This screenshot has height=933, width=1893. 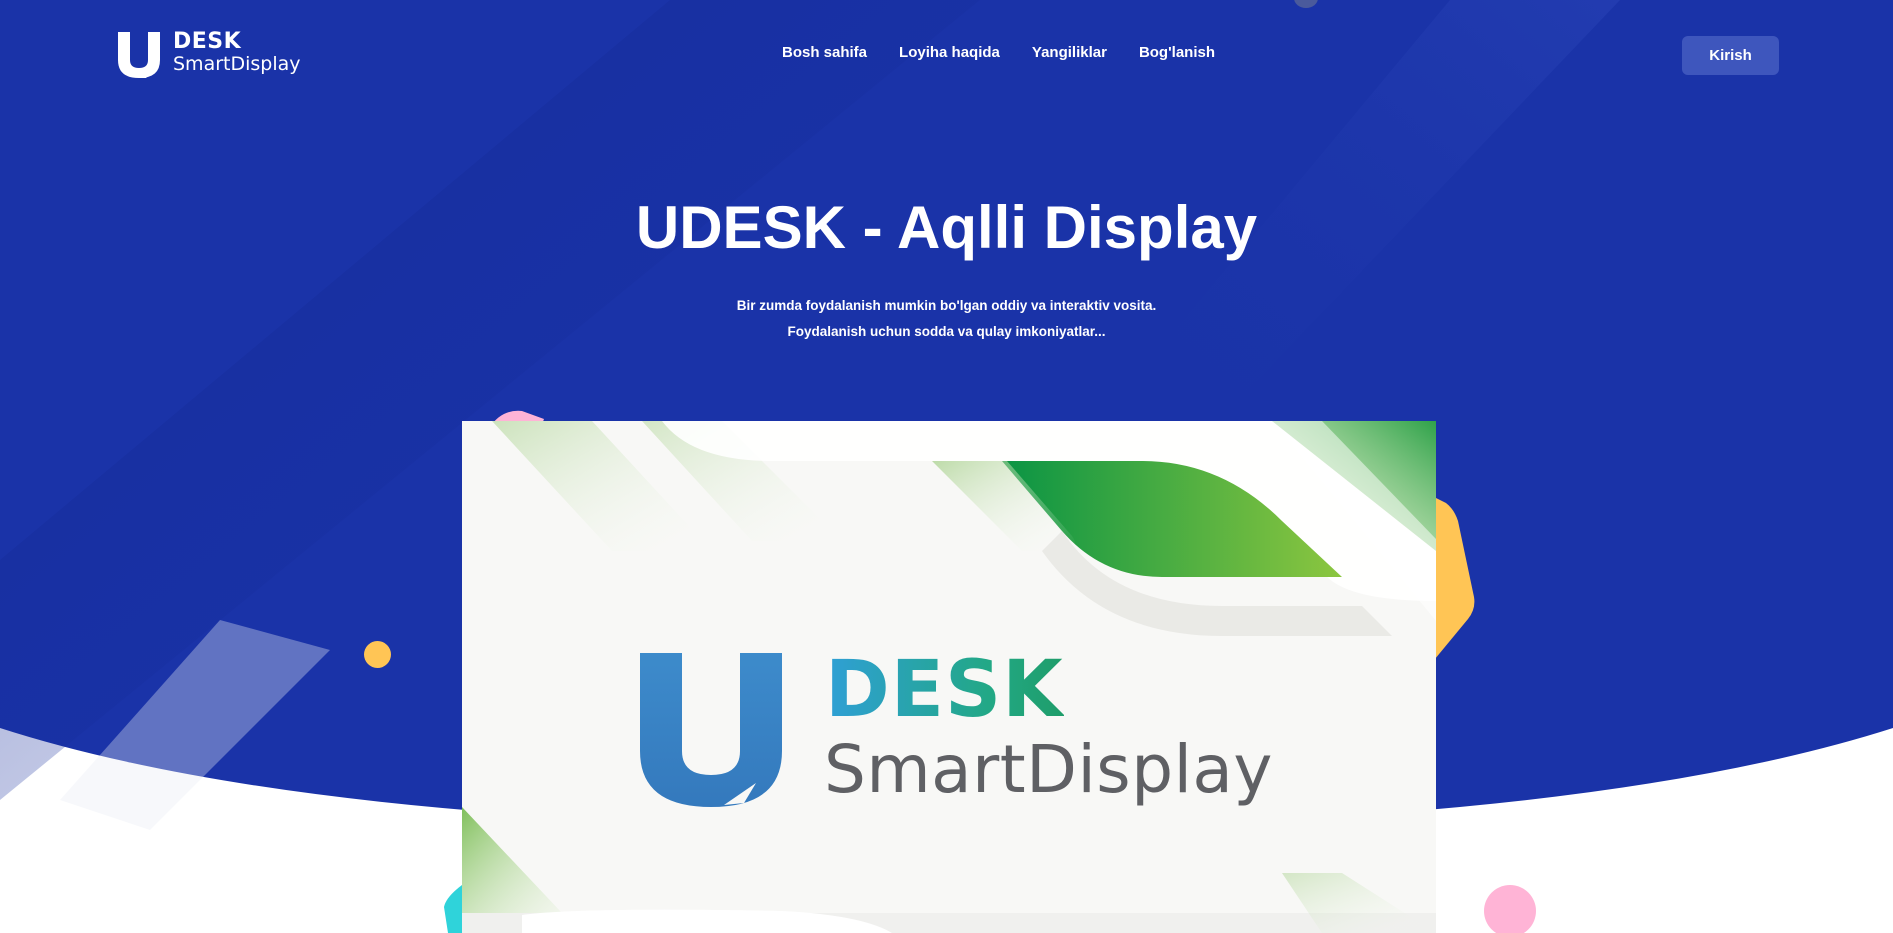 What do you see at coordinates (949, 52) in the screenshot?
I see `nav-item-about: Loyiha haqida` at bounding box center [949, 52].